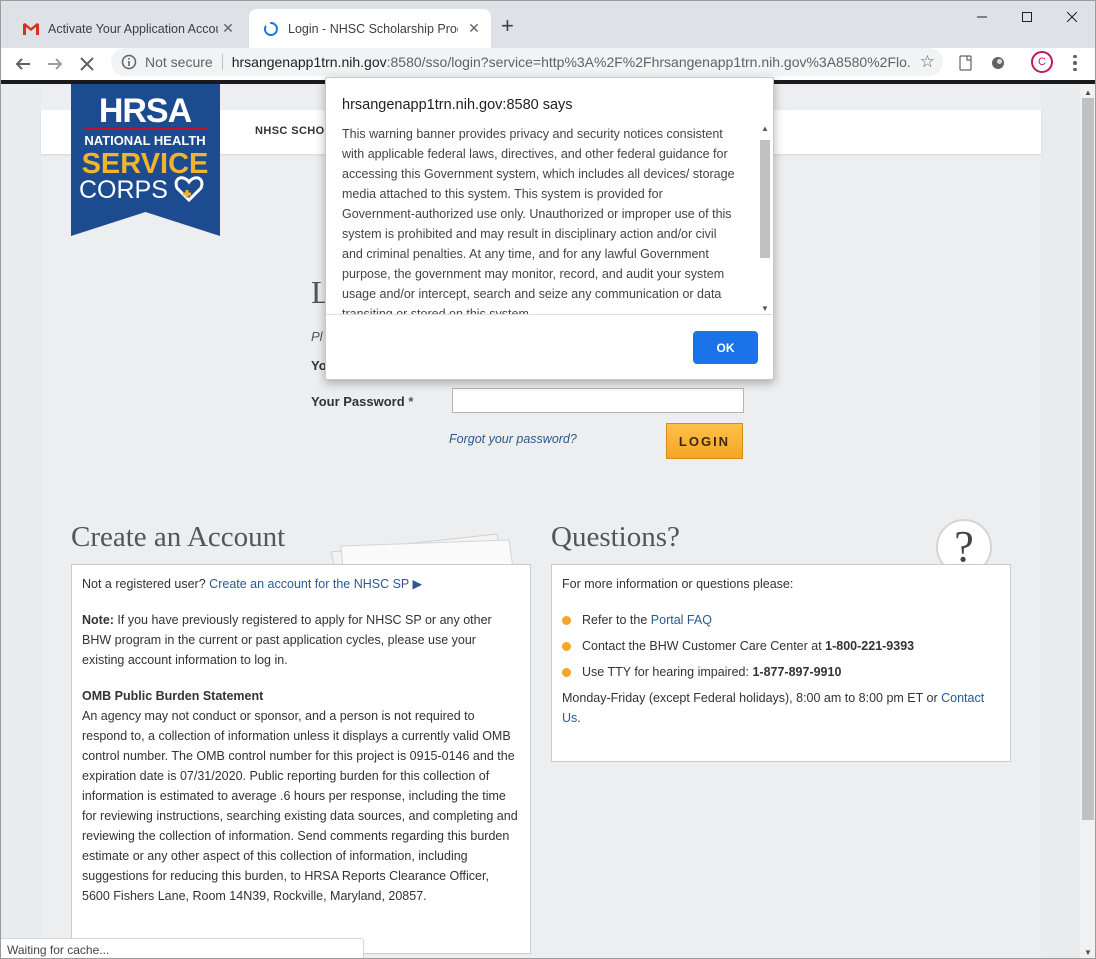 The image size is (1096, 959). Describe the element at coordinates (31, 29) in the screenshot. I see `gmail-icon` at that location.